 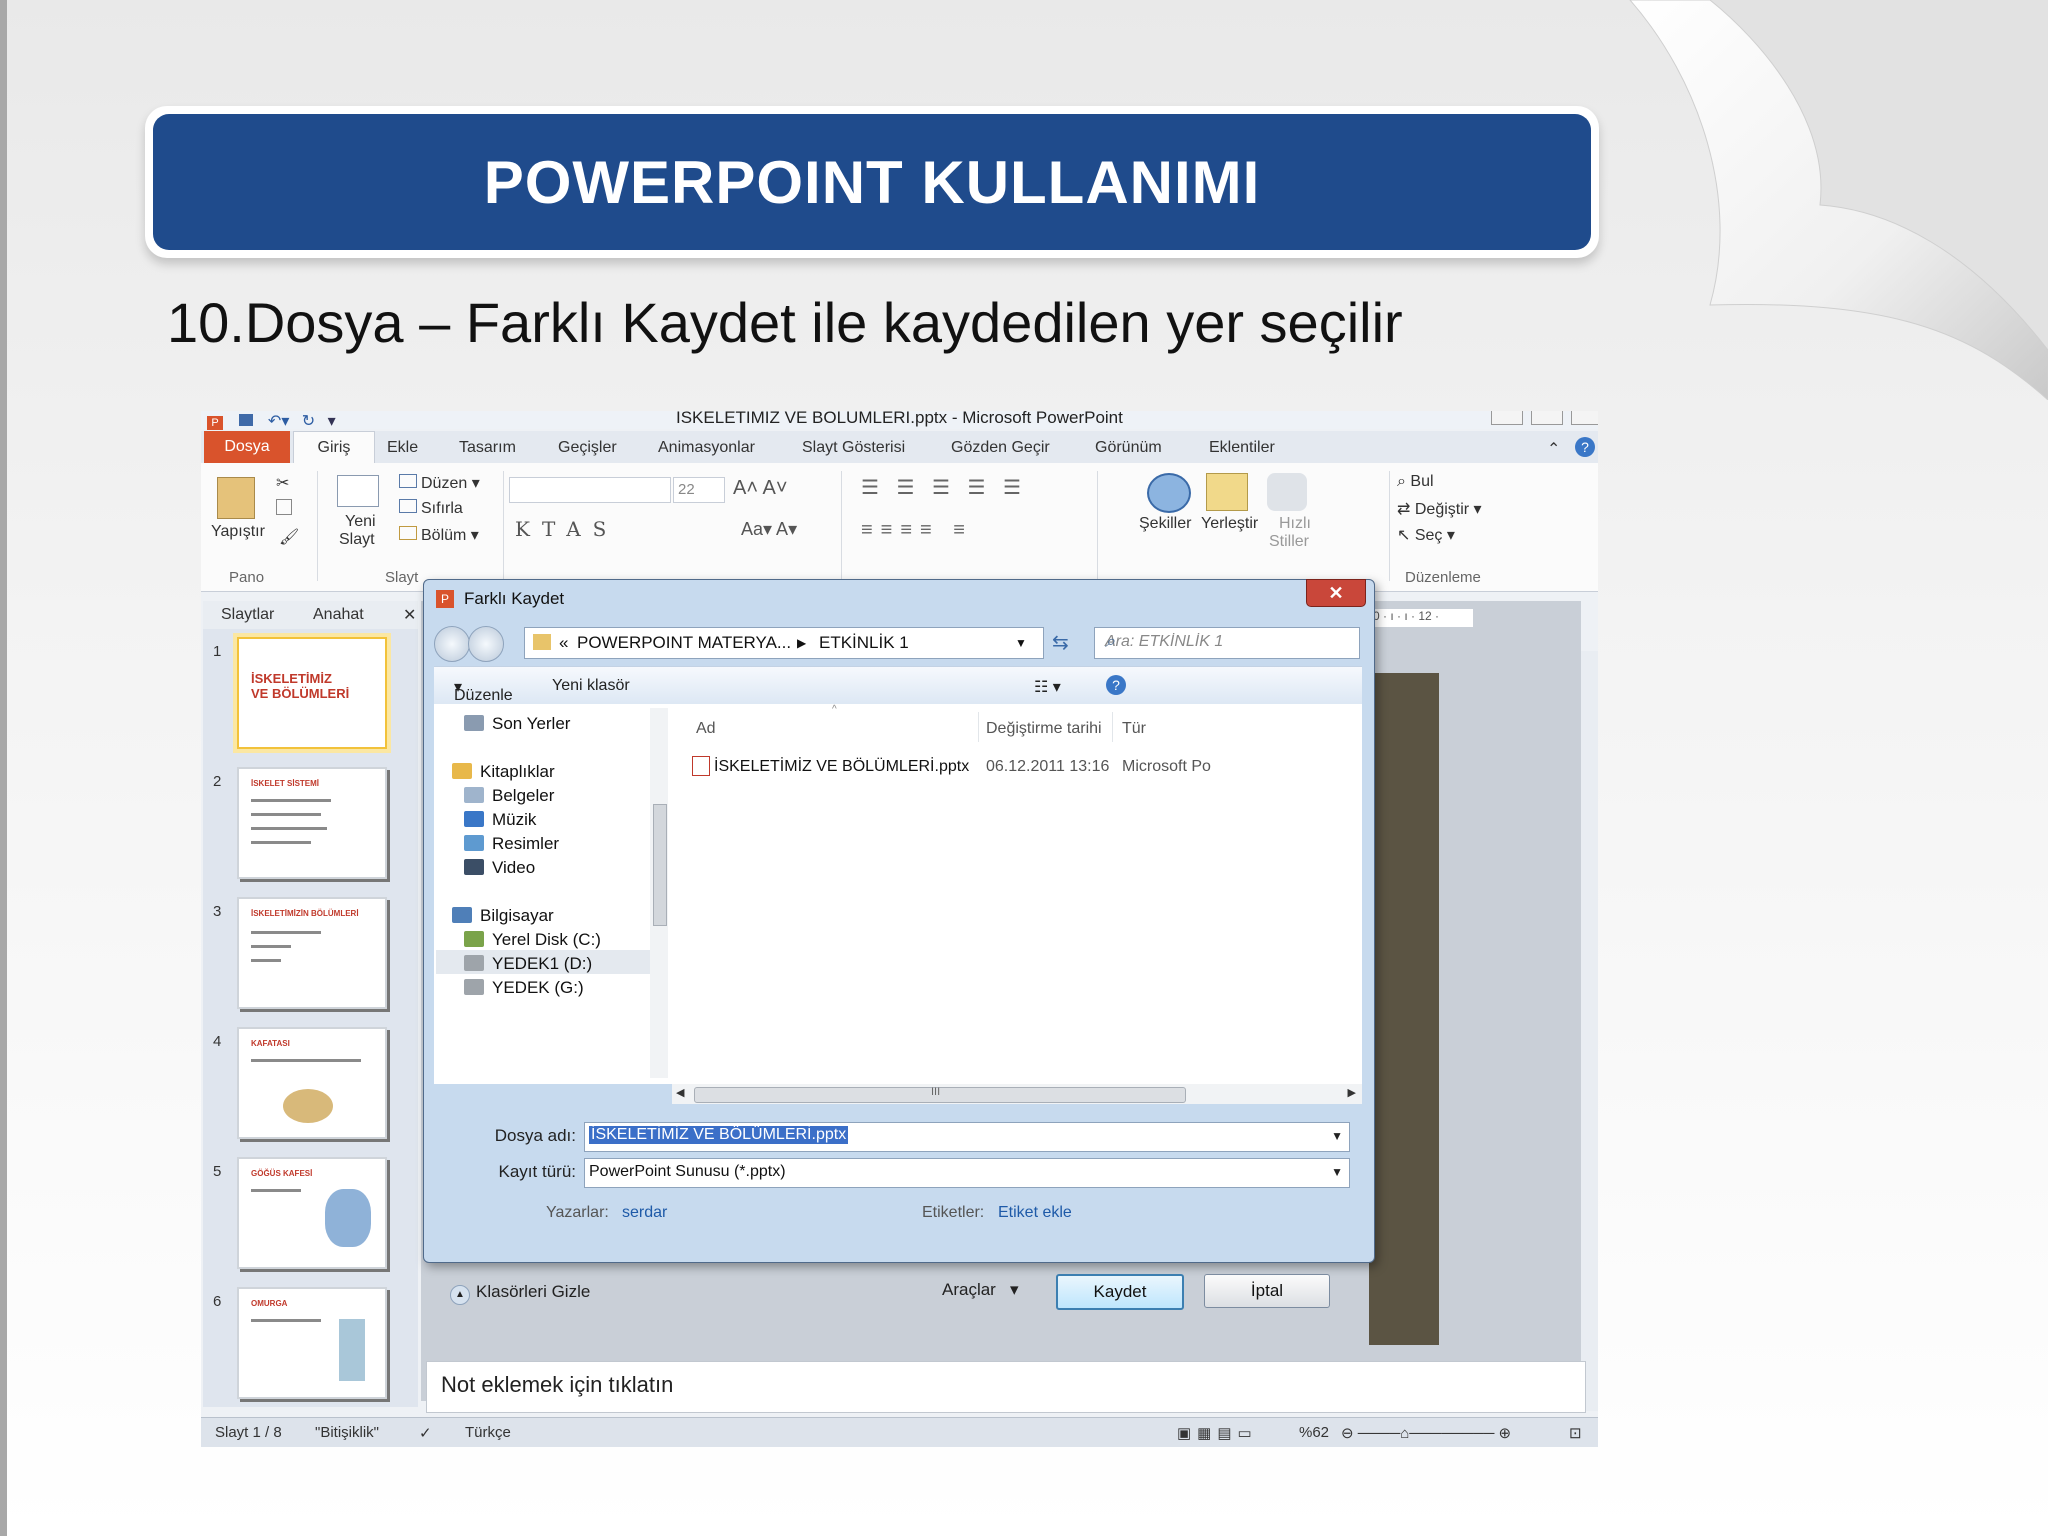 What do you see at coordinates (247, 615) in the screenshot?
I see `tab-slaytlar: Slaytlar` at bounding box center [247, 615].